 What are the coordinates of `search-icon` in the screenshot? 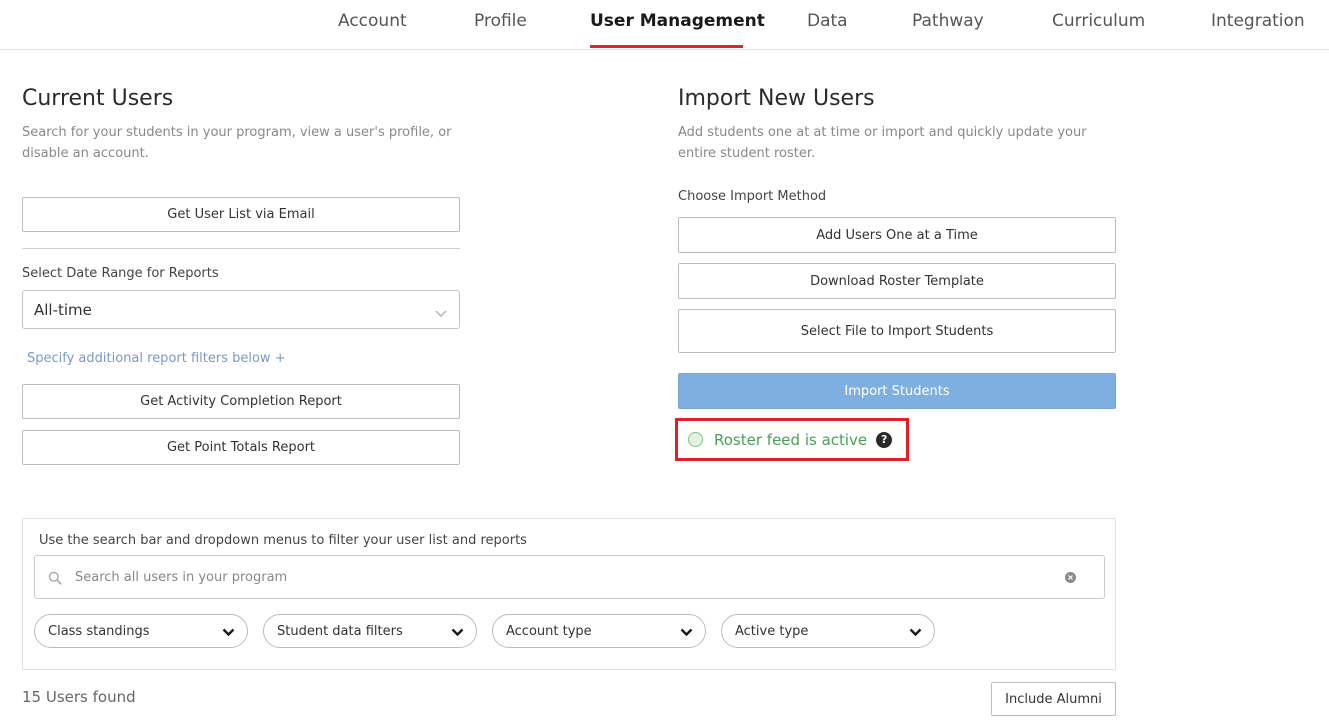 It's located at (55, 579).